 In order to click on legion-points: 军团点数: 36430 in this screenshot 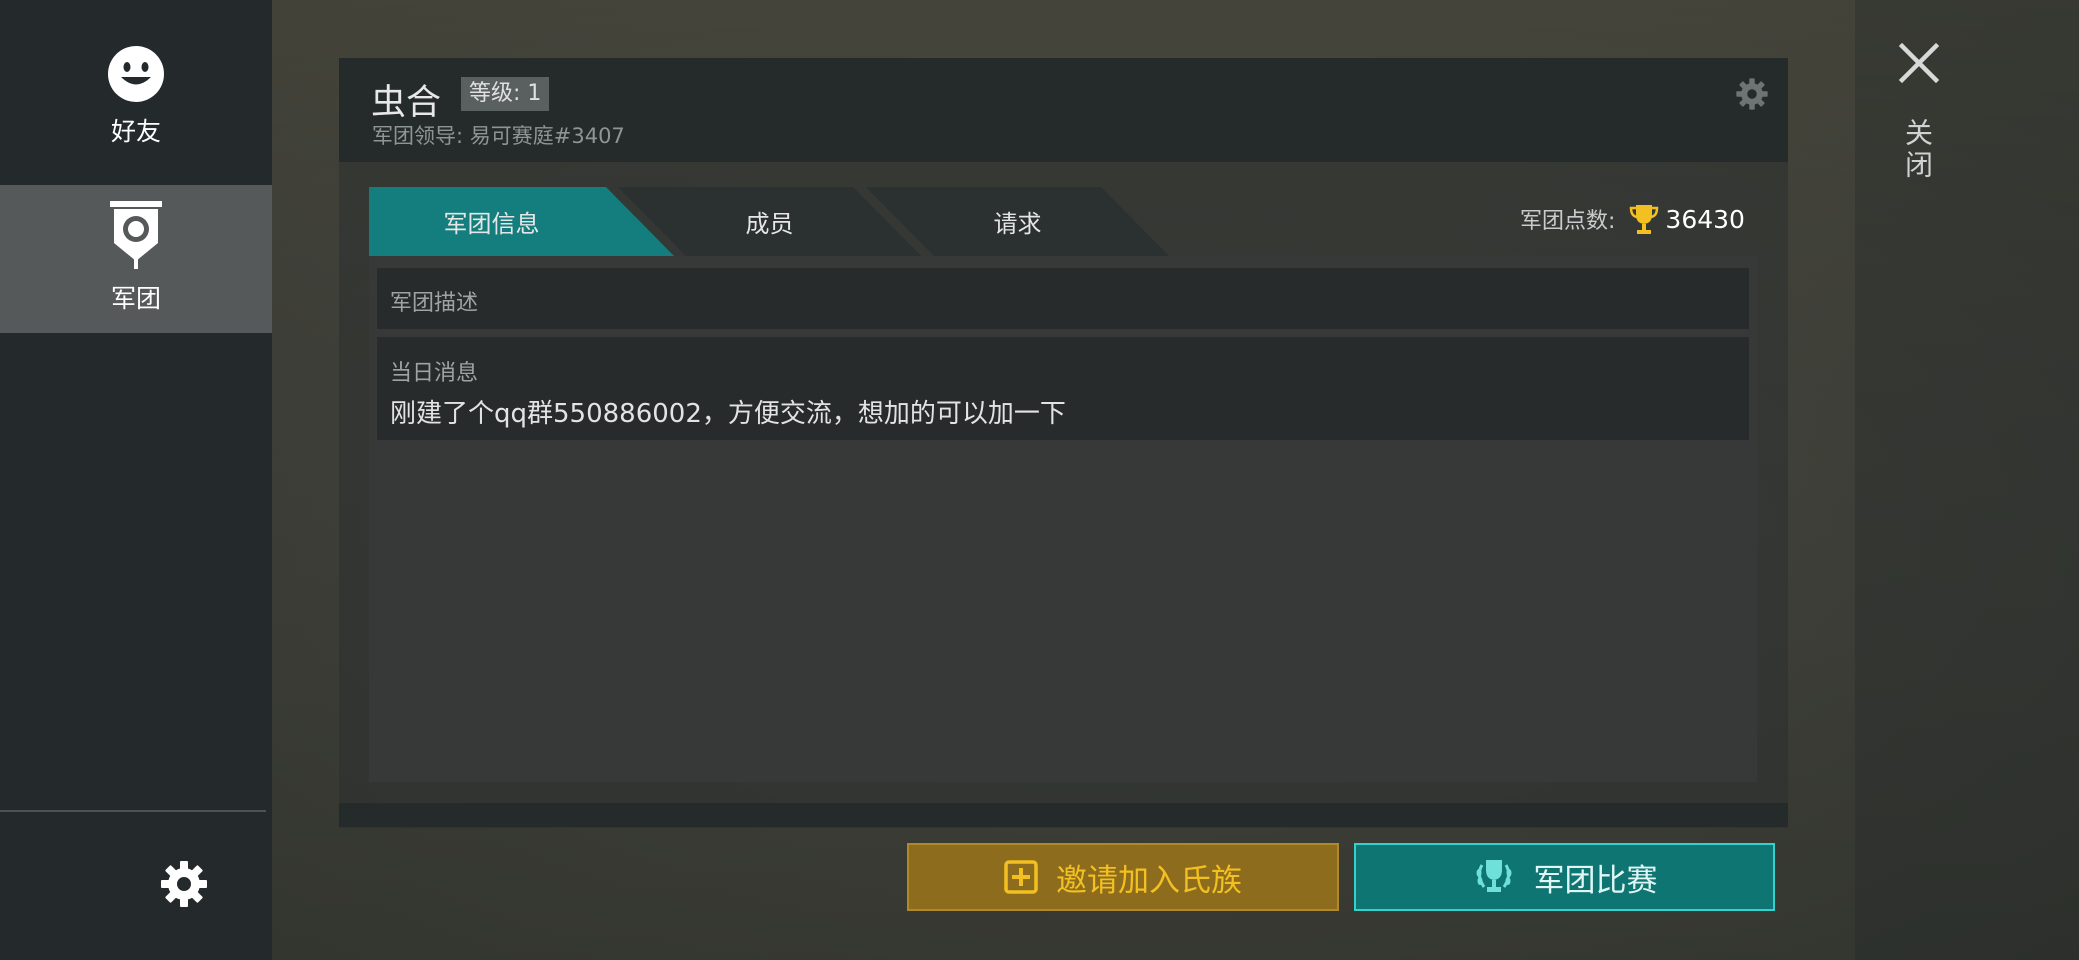, I will do `click(1632, 219)`.